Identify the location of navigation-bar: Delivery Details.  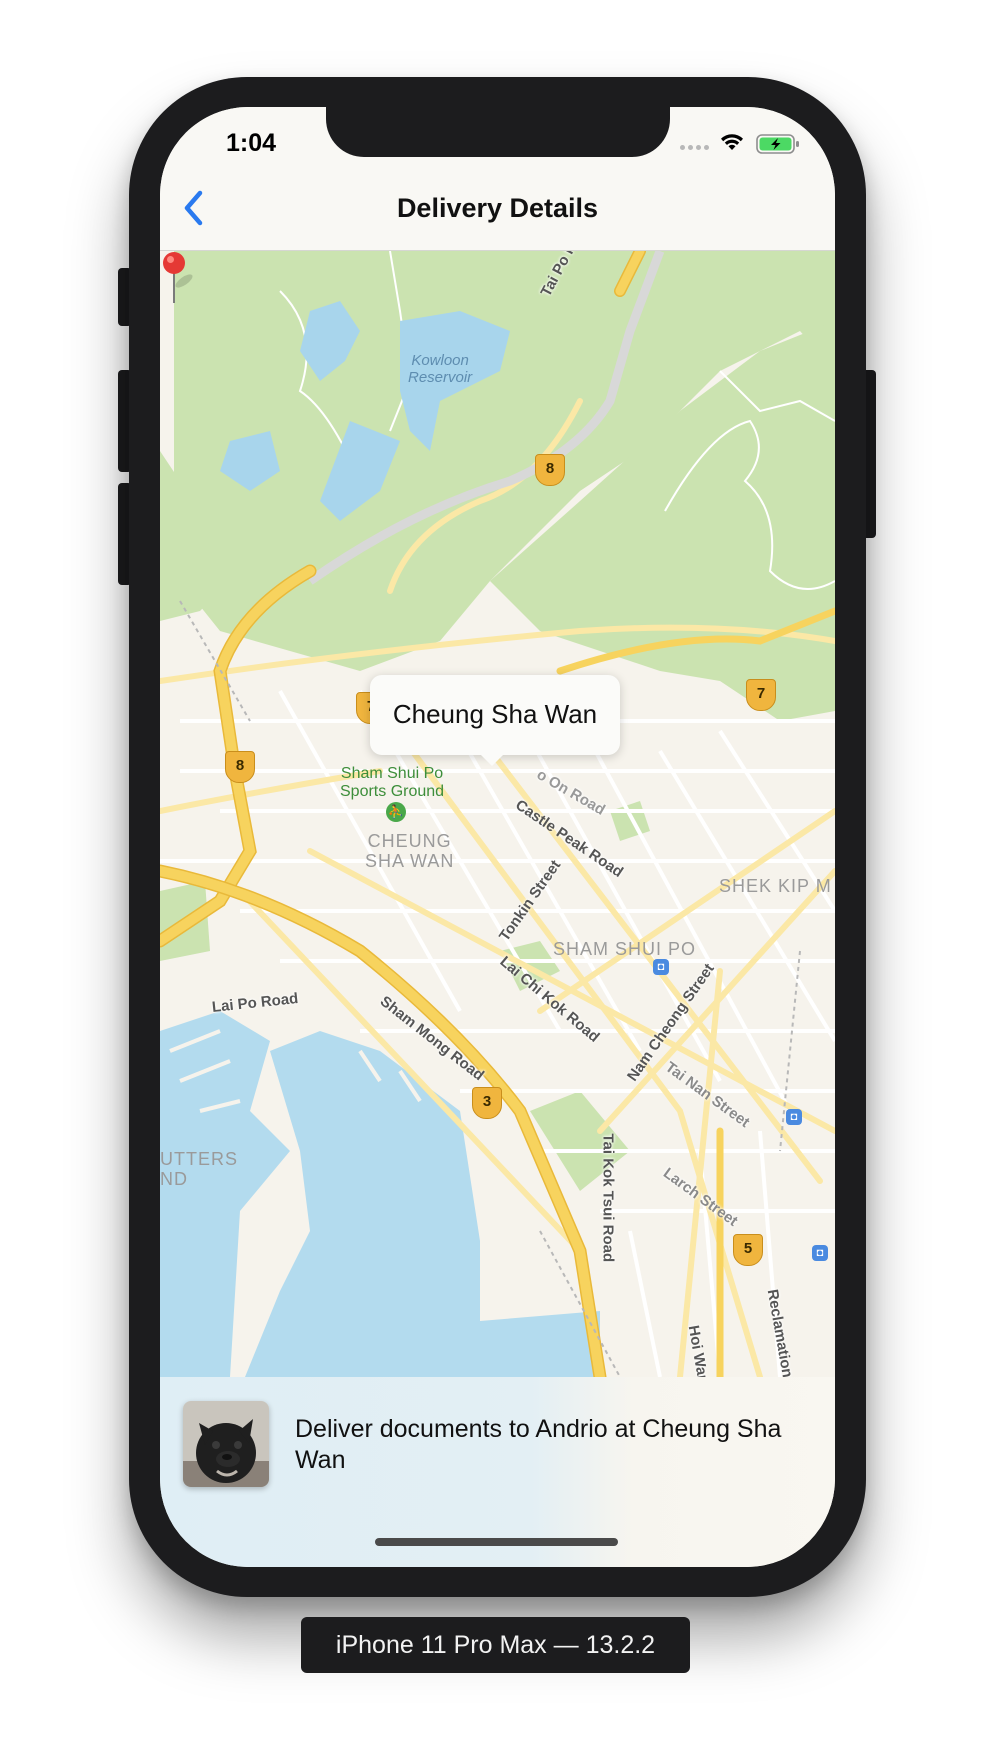
(497, 209).